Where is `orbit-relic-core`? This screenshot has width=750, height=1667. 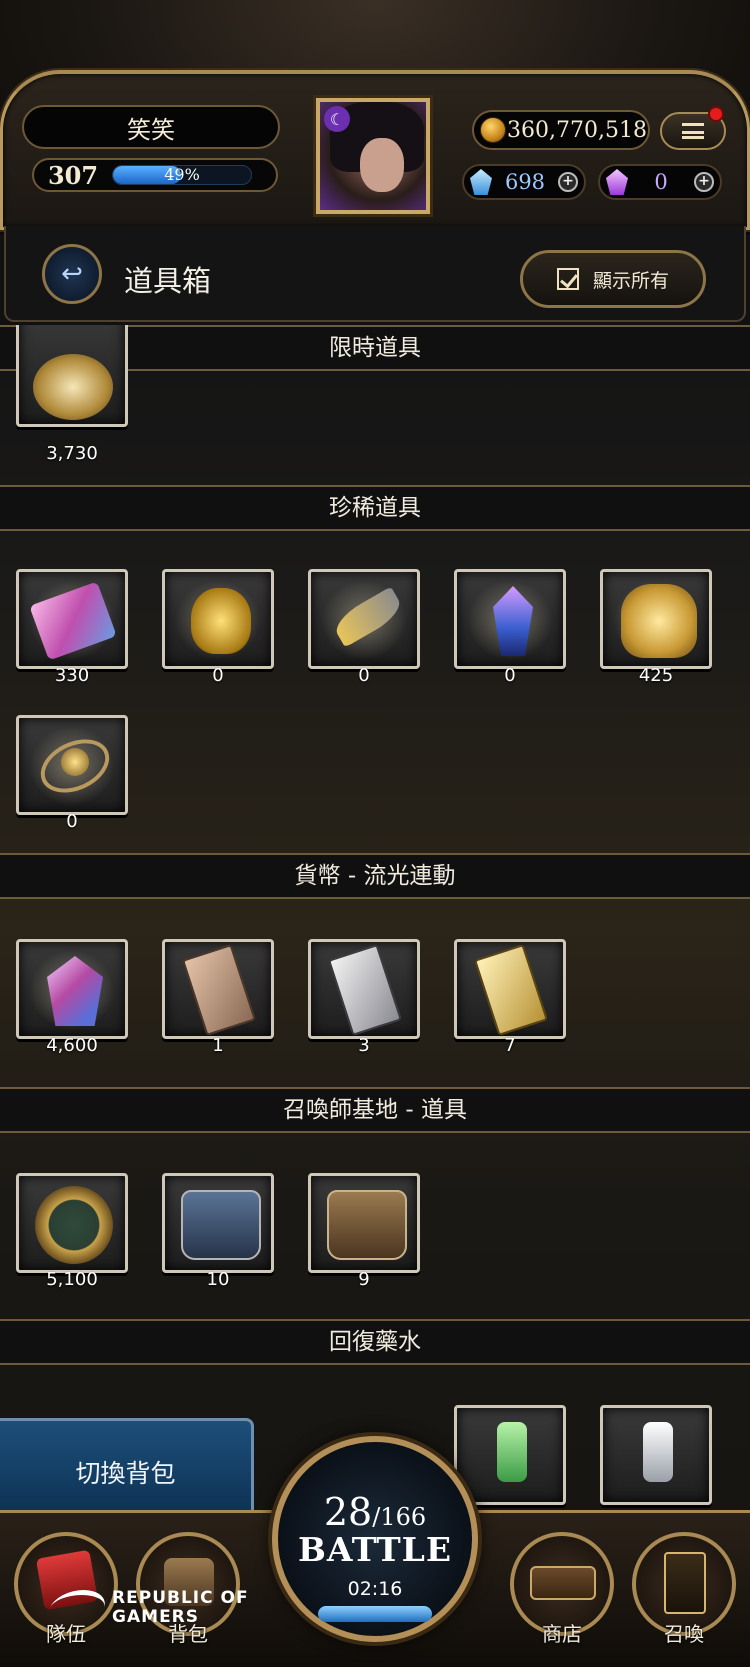
orbit-relic-core is located at coordinates (75, 762).